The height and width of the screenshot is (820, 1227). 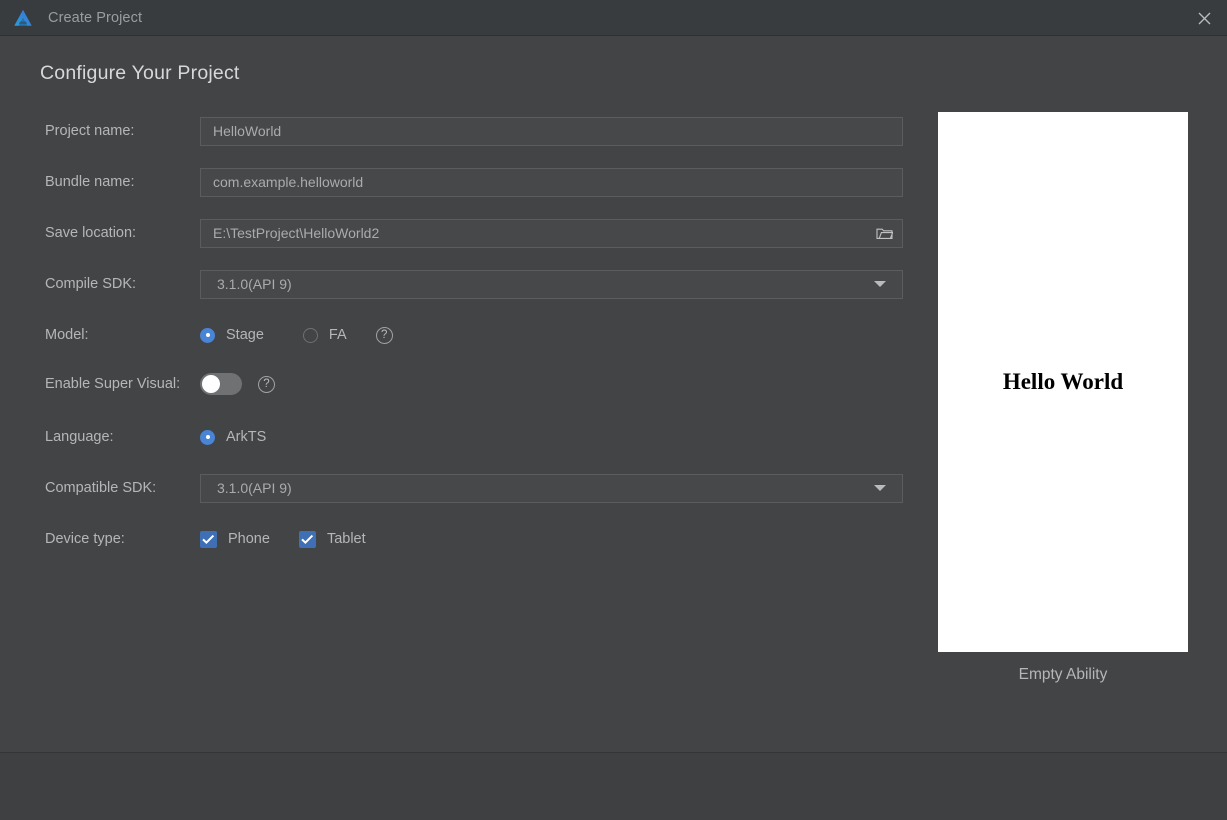 I want to click on page-title: Configure Your Project, so click(x=140, y=73).